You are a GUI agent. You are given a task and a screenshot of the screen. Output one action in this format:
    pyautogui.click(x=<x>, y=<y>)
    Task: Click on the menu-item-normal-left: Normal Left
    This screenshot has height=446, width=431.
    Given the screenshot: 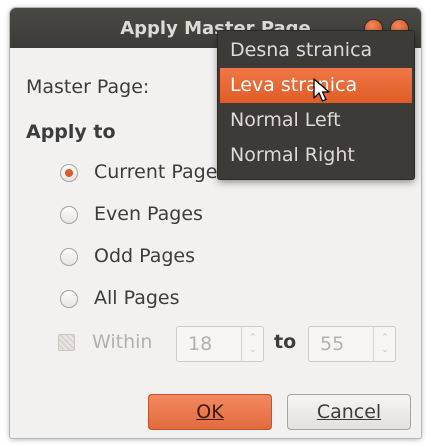 What is the action you would take?
    pyautogui.click(x=316, y=120)
    